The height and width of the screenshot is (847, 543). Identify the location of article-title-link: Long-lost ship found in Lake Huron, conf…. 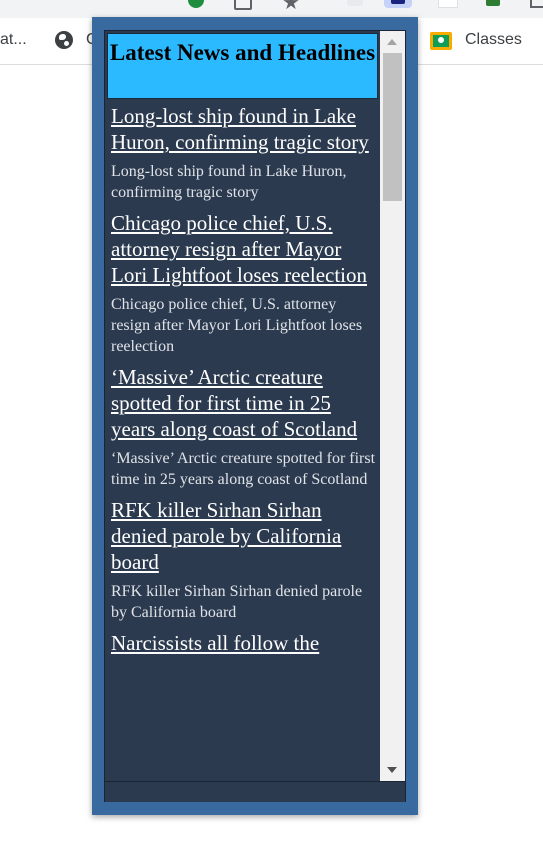
(245, 129).